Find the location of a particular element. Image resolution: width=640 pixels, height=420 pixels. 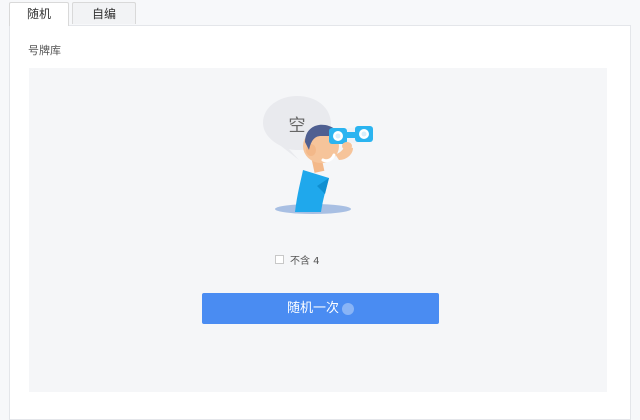

exclude-four-option: 不含 4 is located at coordinates (297, 259).